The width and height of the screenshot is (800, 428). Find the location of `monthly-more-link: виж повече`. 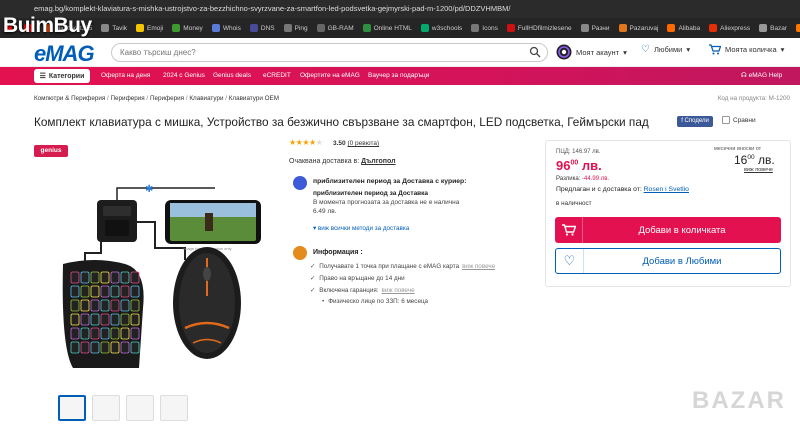

monthly-more-link: виж повече is located at coordinates (758, 170).